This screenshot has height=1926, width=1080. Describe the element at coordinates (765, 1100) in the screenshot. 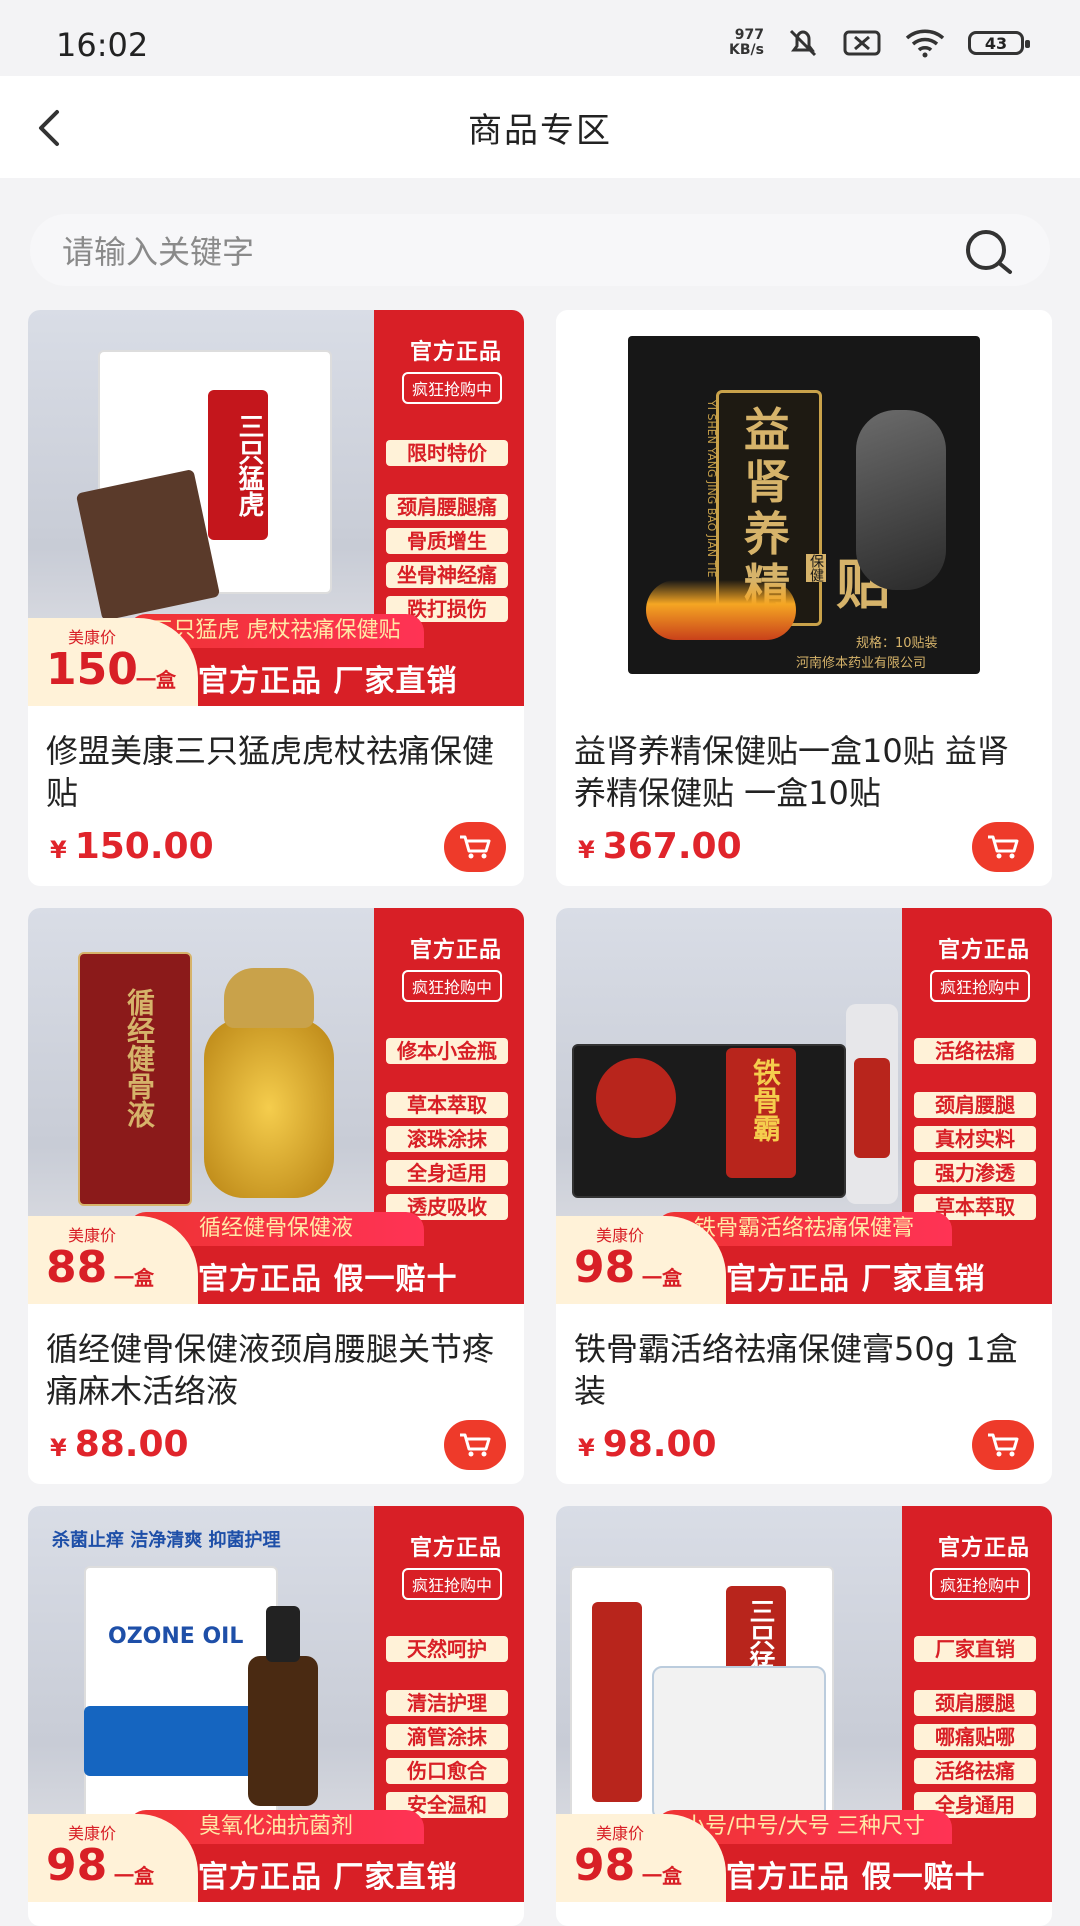

I see `box-text: 铁骨霸` at that location.